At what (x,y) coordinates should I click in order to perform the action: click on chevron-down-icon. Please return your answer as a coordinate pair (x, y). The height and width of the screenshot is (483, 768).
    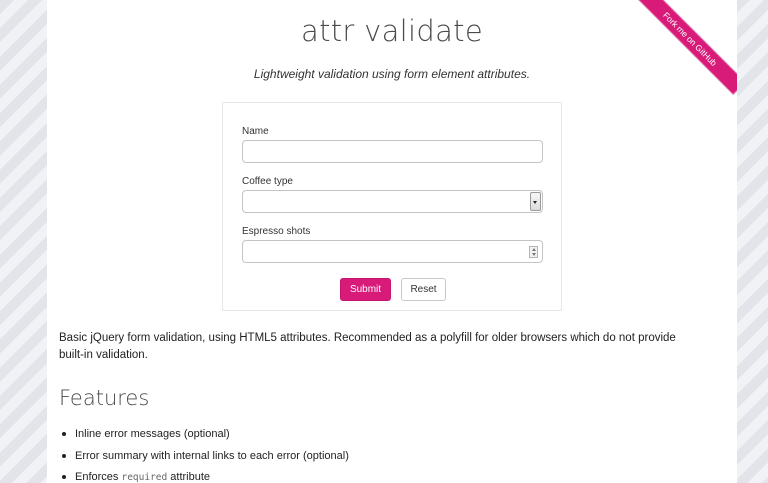
    Looking at the image, I should click on (535, 201).